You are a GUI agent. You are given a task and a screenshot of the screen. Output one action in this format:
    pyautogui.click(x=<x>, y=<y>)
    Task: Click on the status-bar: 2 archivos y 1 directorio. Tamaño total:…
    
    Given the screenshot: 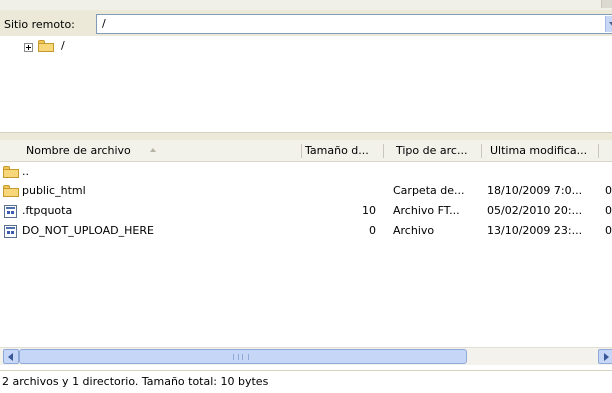 What is the action you would take?
    pyautogui.click(x=306, y=381)
    